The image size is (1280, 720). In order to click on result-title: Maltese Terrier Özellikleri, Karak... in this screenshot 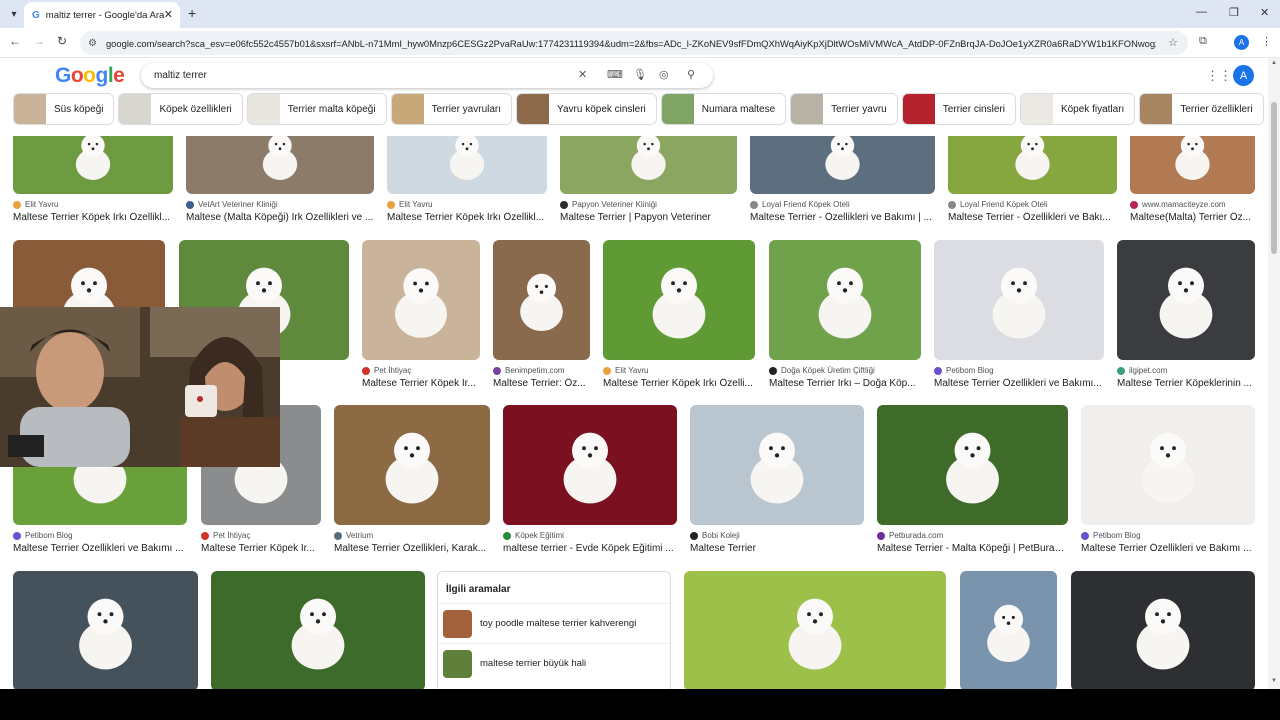, I will do `click(412, 548)`.